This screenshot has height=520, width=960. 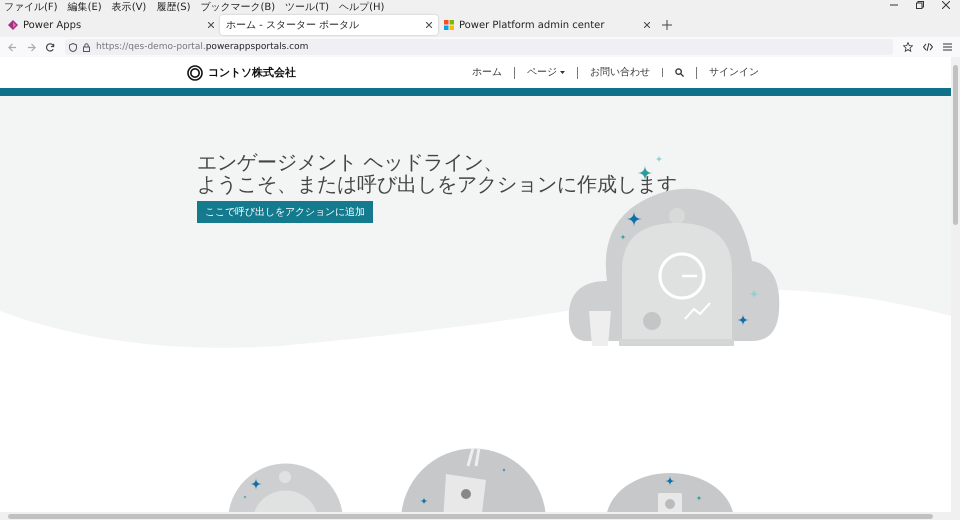 I want to click on menu-item: 表示(V), so click(x=129, y=7).